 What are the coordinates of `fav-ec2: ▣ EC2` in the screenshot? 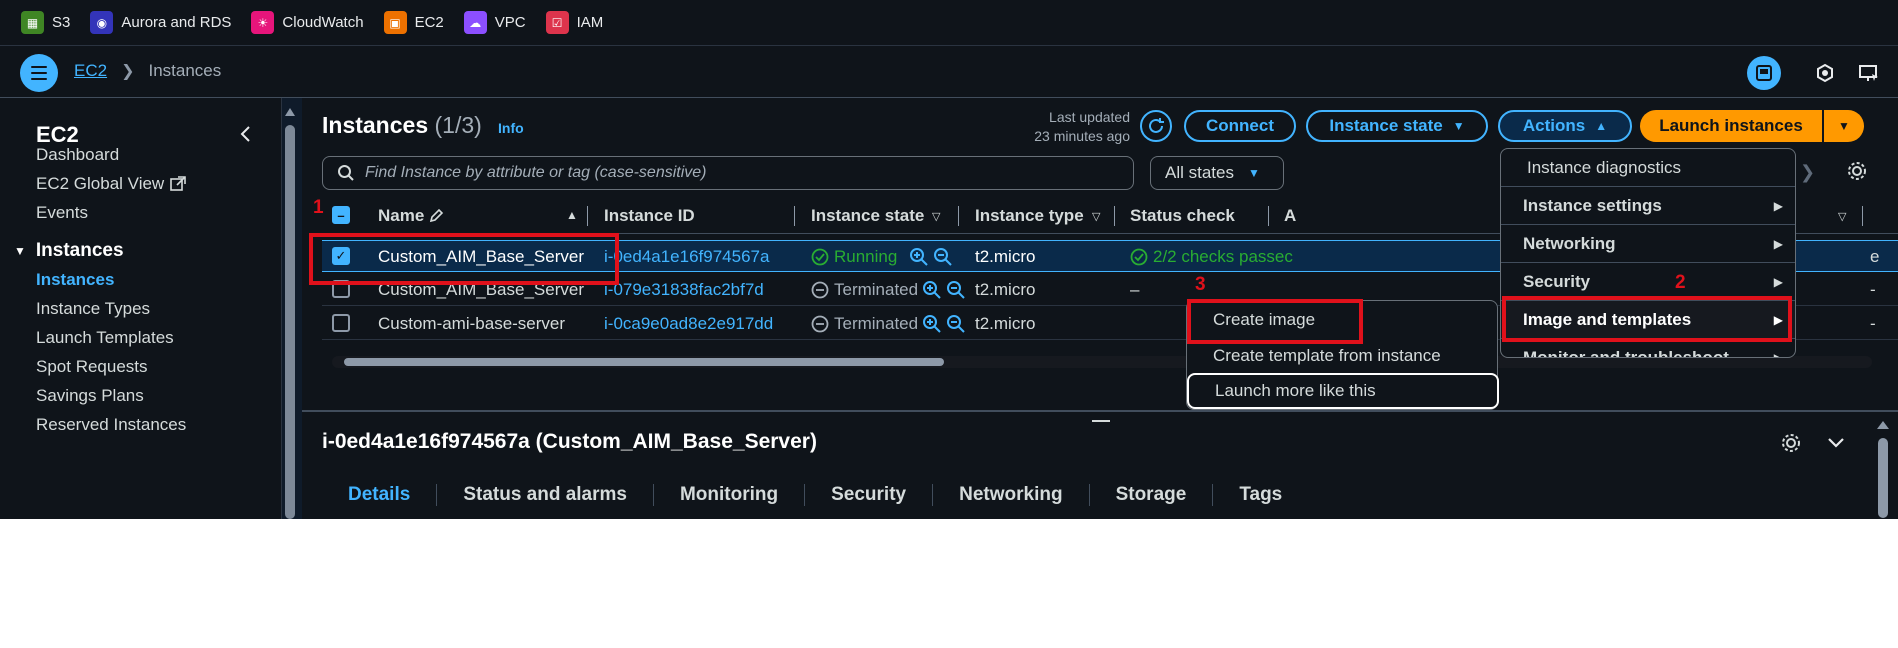 It's located at (413, 22).